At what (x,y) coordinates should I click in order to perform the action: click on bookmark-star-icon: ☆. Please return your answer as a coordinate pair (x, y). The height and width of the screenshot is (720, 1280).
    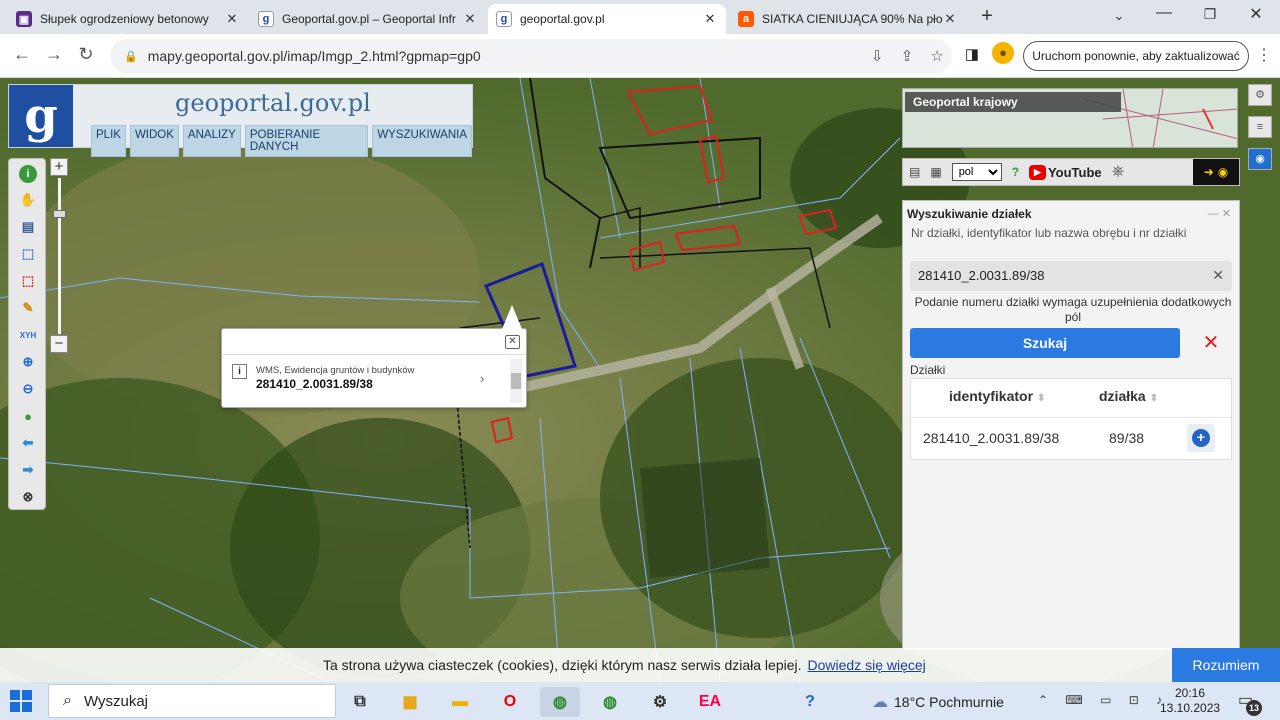
    Looking at the image, I should click on (937, 56).